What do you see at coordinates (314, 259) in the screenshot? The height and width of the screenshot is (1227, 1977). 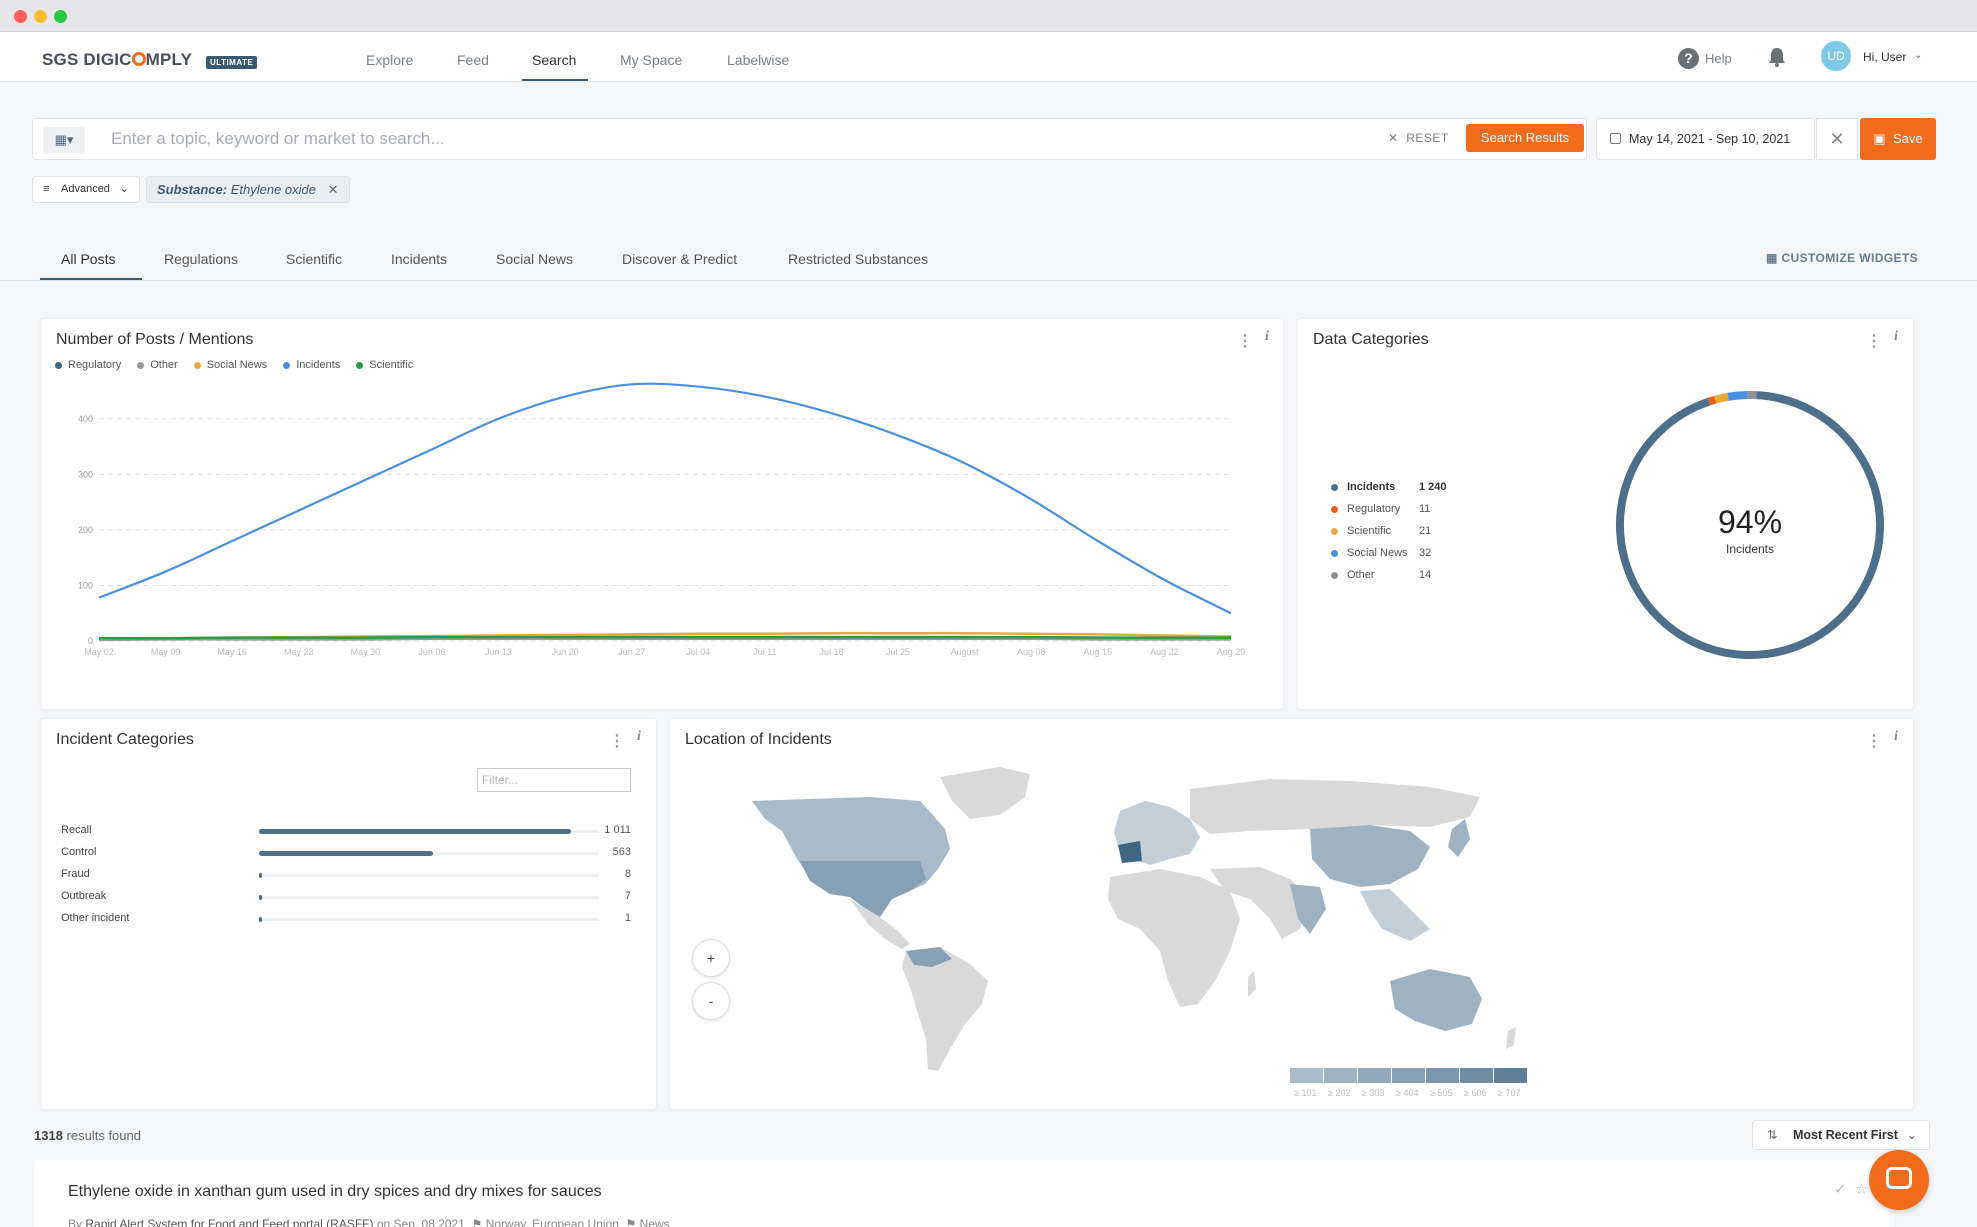 I see `tab-scientific: Scientific` at bounding box center [314, 259].